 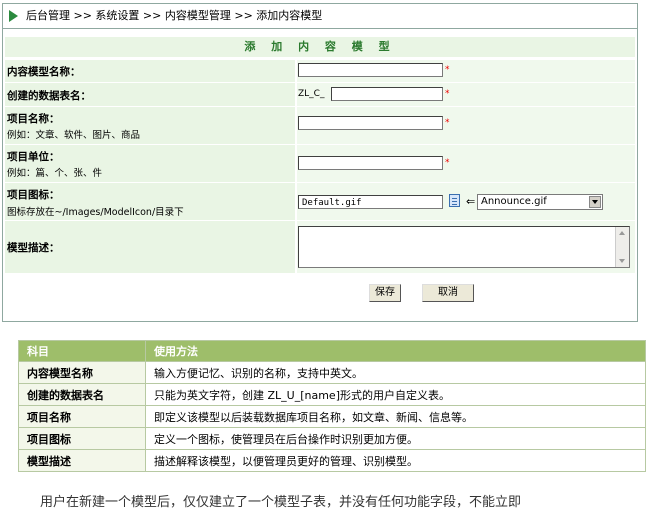 I want to click on table-cell-usage: 定义一个图标，使管理员在后台操作时识别更加方便。, so click(x=395, y=438).